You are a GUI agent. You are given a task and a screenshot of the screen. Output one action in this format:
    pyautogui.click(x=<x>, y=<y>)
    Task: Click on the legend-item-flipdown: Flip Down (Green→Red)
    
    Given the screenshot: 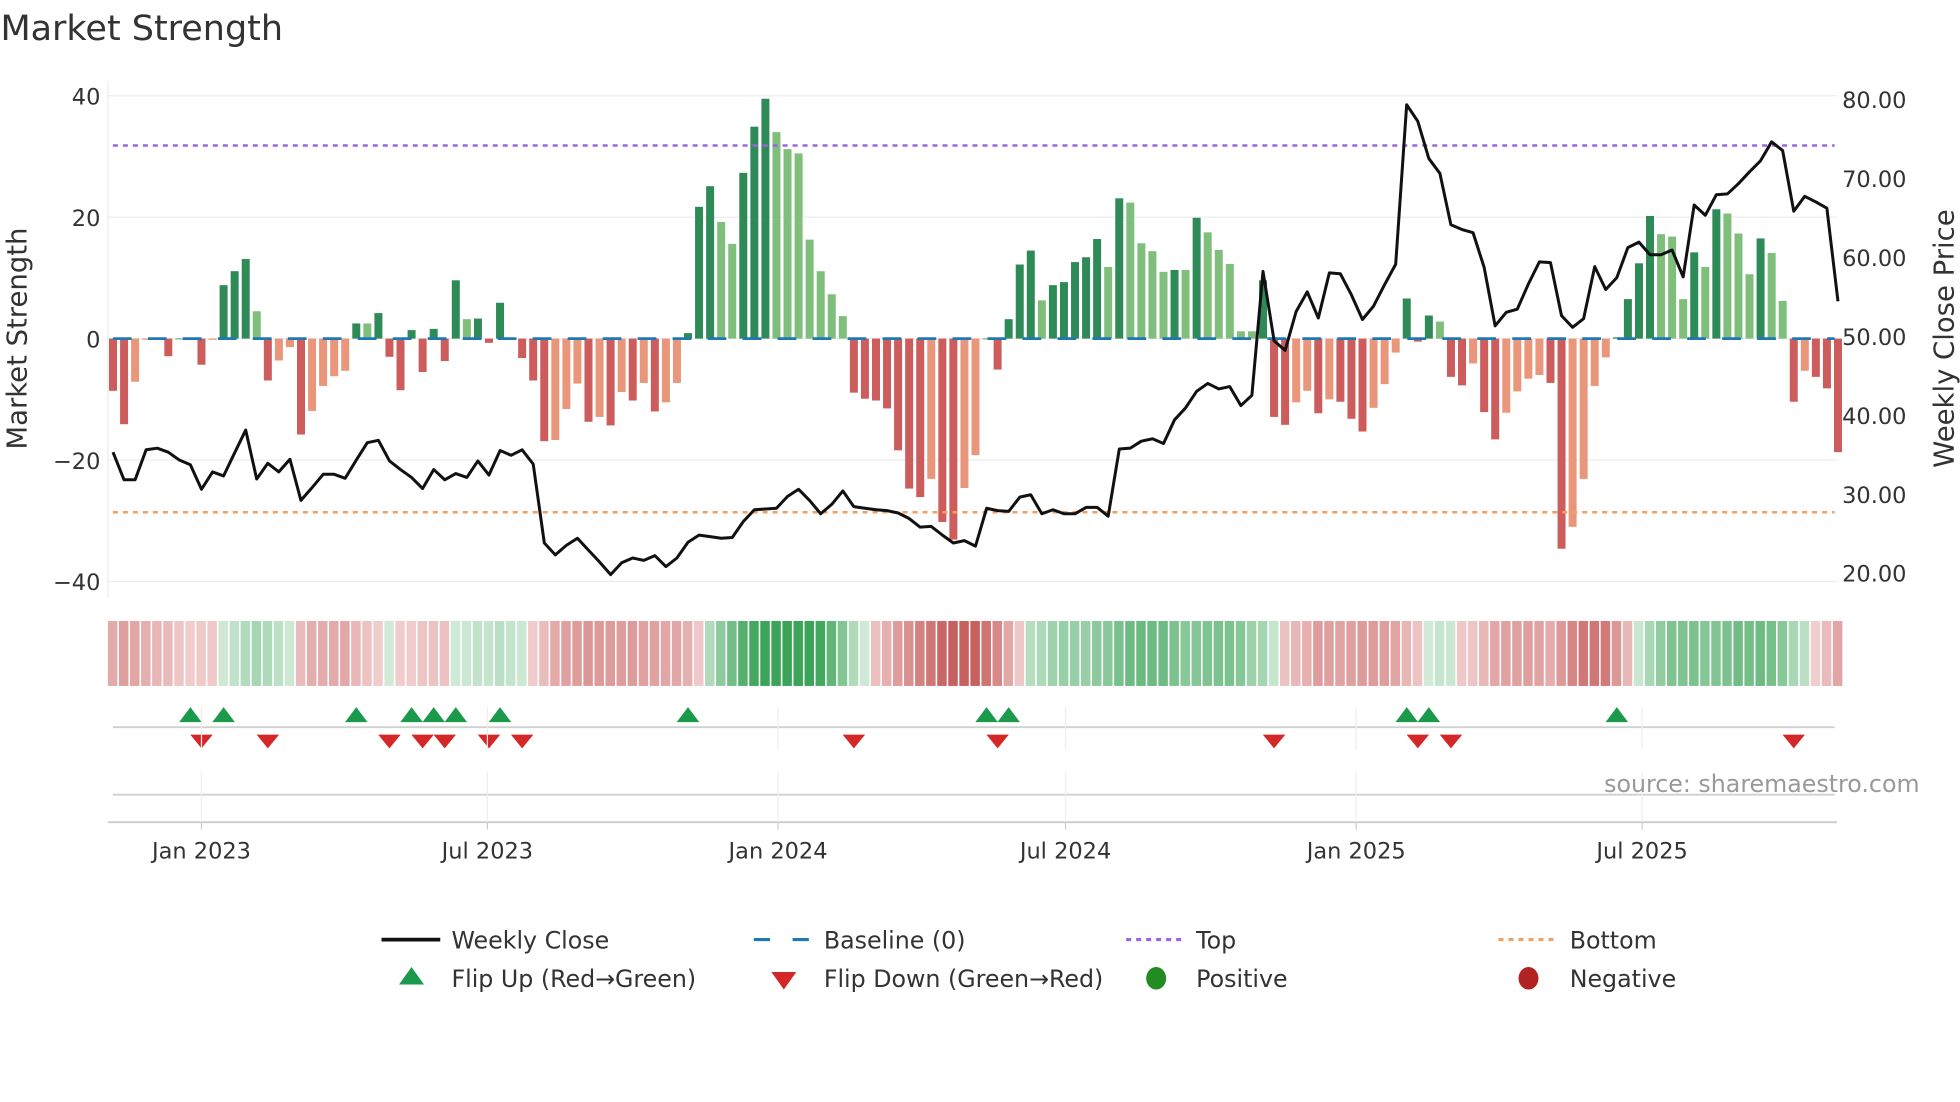 What is the action you would take?
    pyautogui.click(x=937, y=979)
    